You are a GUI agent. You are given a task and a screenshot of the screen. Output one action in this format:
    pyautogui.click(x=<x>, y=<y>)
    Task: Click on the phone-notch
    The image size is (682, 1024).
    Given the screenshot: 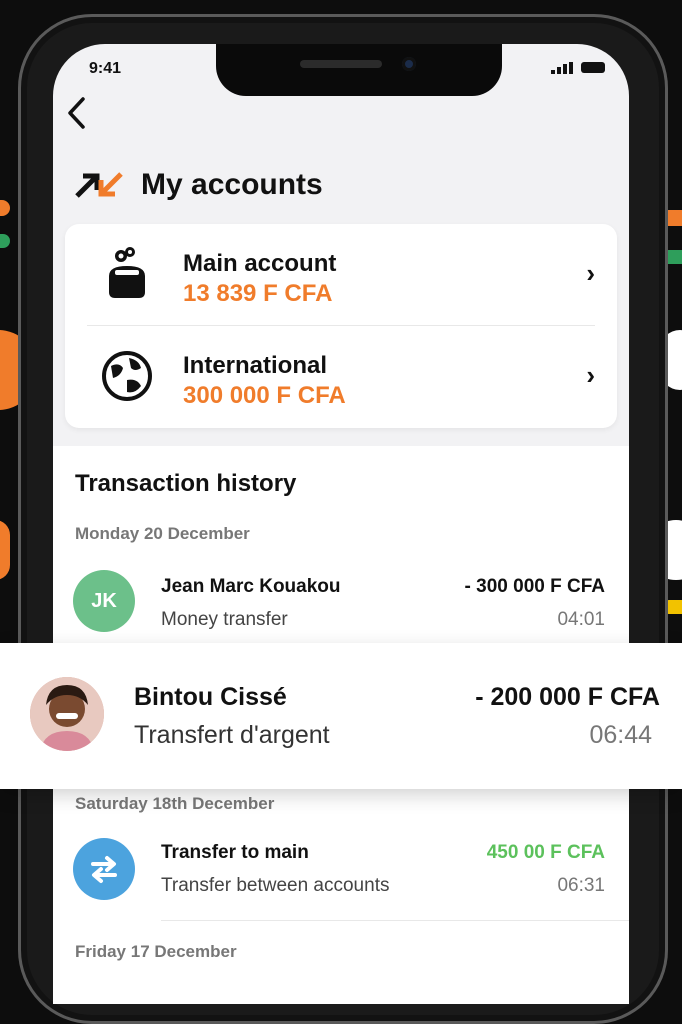 What is the action you would take?
    pyautogui.click(x=359, y=70)
    